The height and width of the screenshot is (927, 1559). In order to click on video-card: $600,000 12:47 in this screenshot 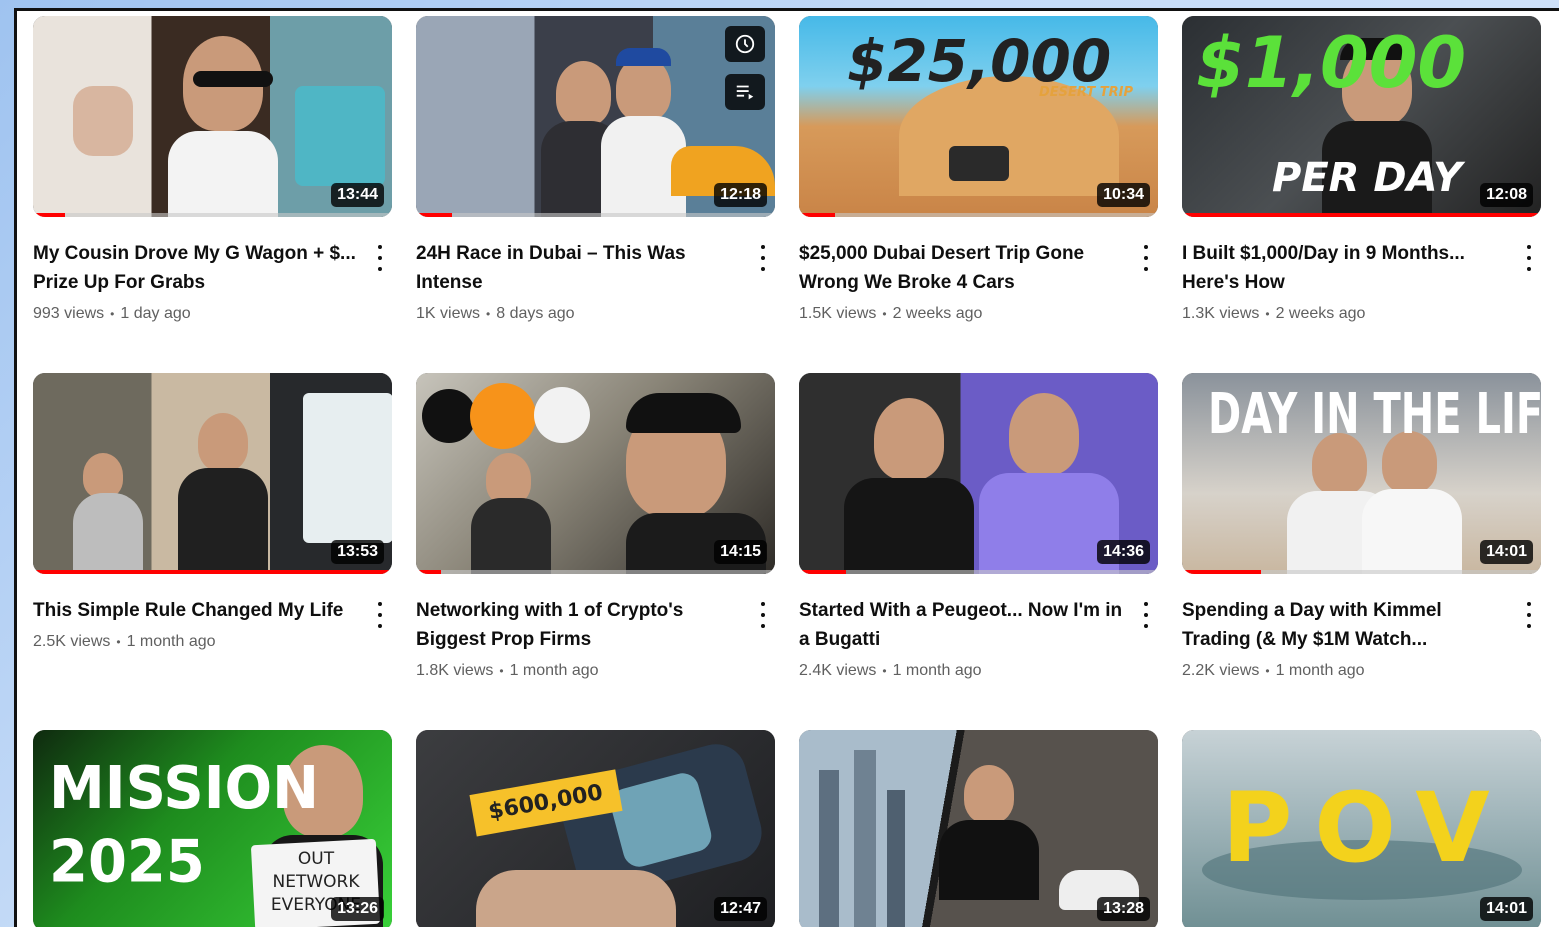, I will do `click(595, 828)`.